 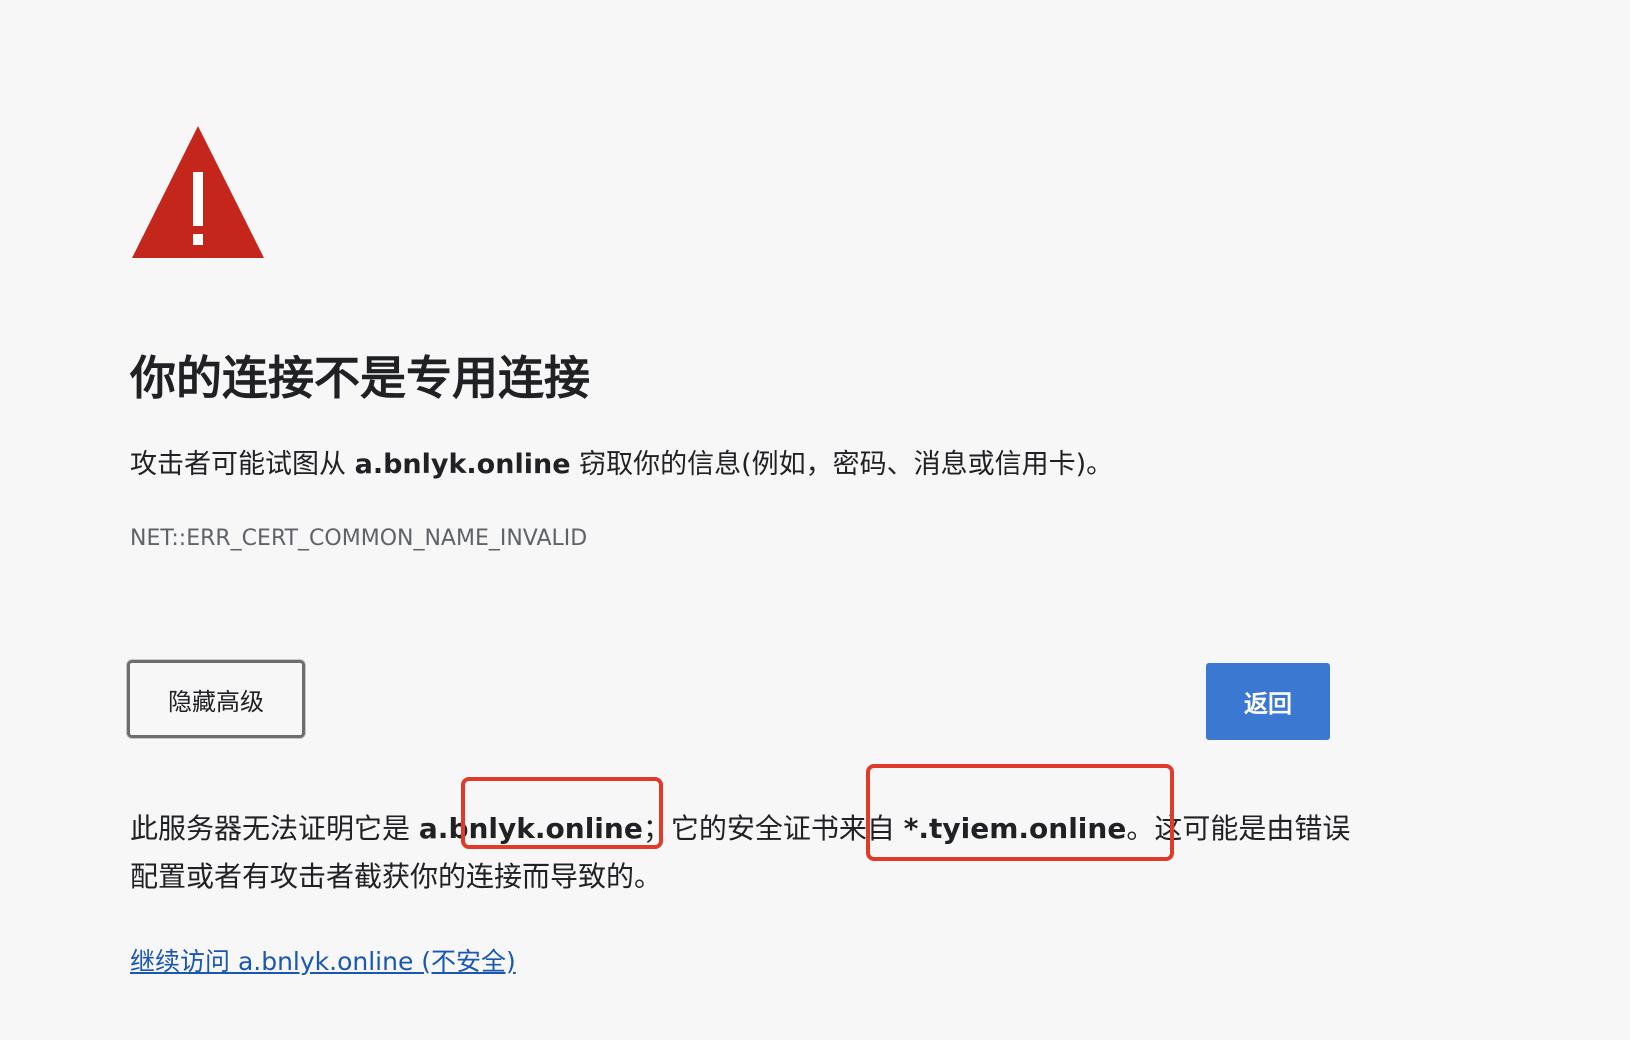 What do you see at coordinates (360, 378) in the screenshot?
I see `page-title: 你的连接不是专用连接` at bounding box center [360, 378].